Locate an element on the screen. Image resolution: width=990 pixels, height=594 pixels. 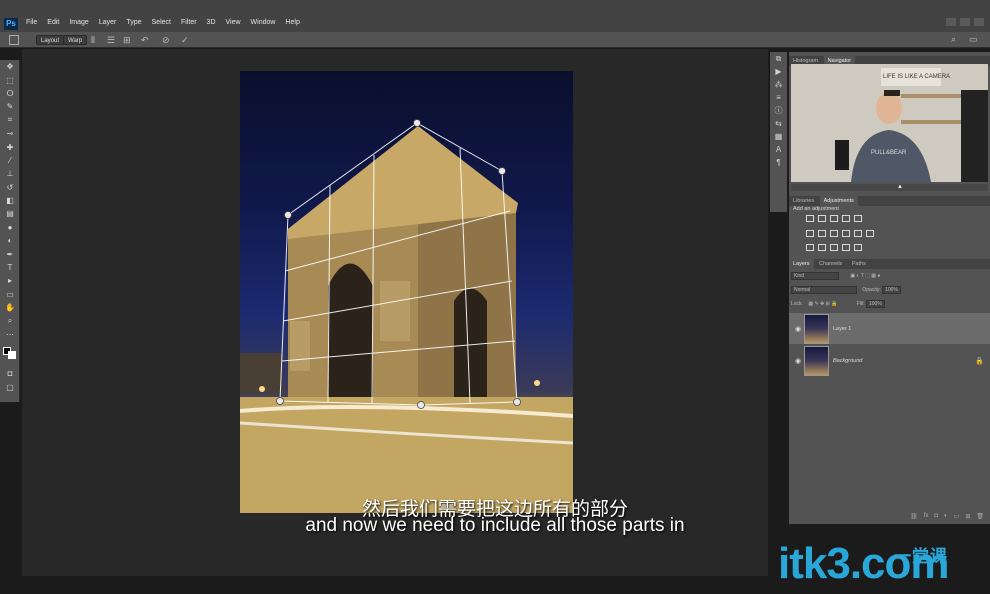
commit-check-icon: ✓ is located at coordinates (185, 40).